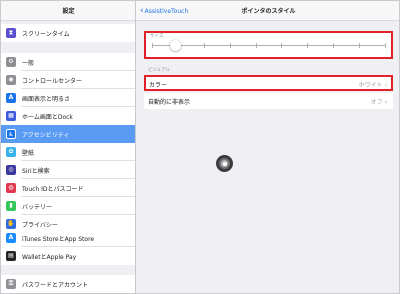 The image size is (400, 294). I want to click on sidebar-item-wallet: ▤ WalletとApple Pay, so click(68, 256).